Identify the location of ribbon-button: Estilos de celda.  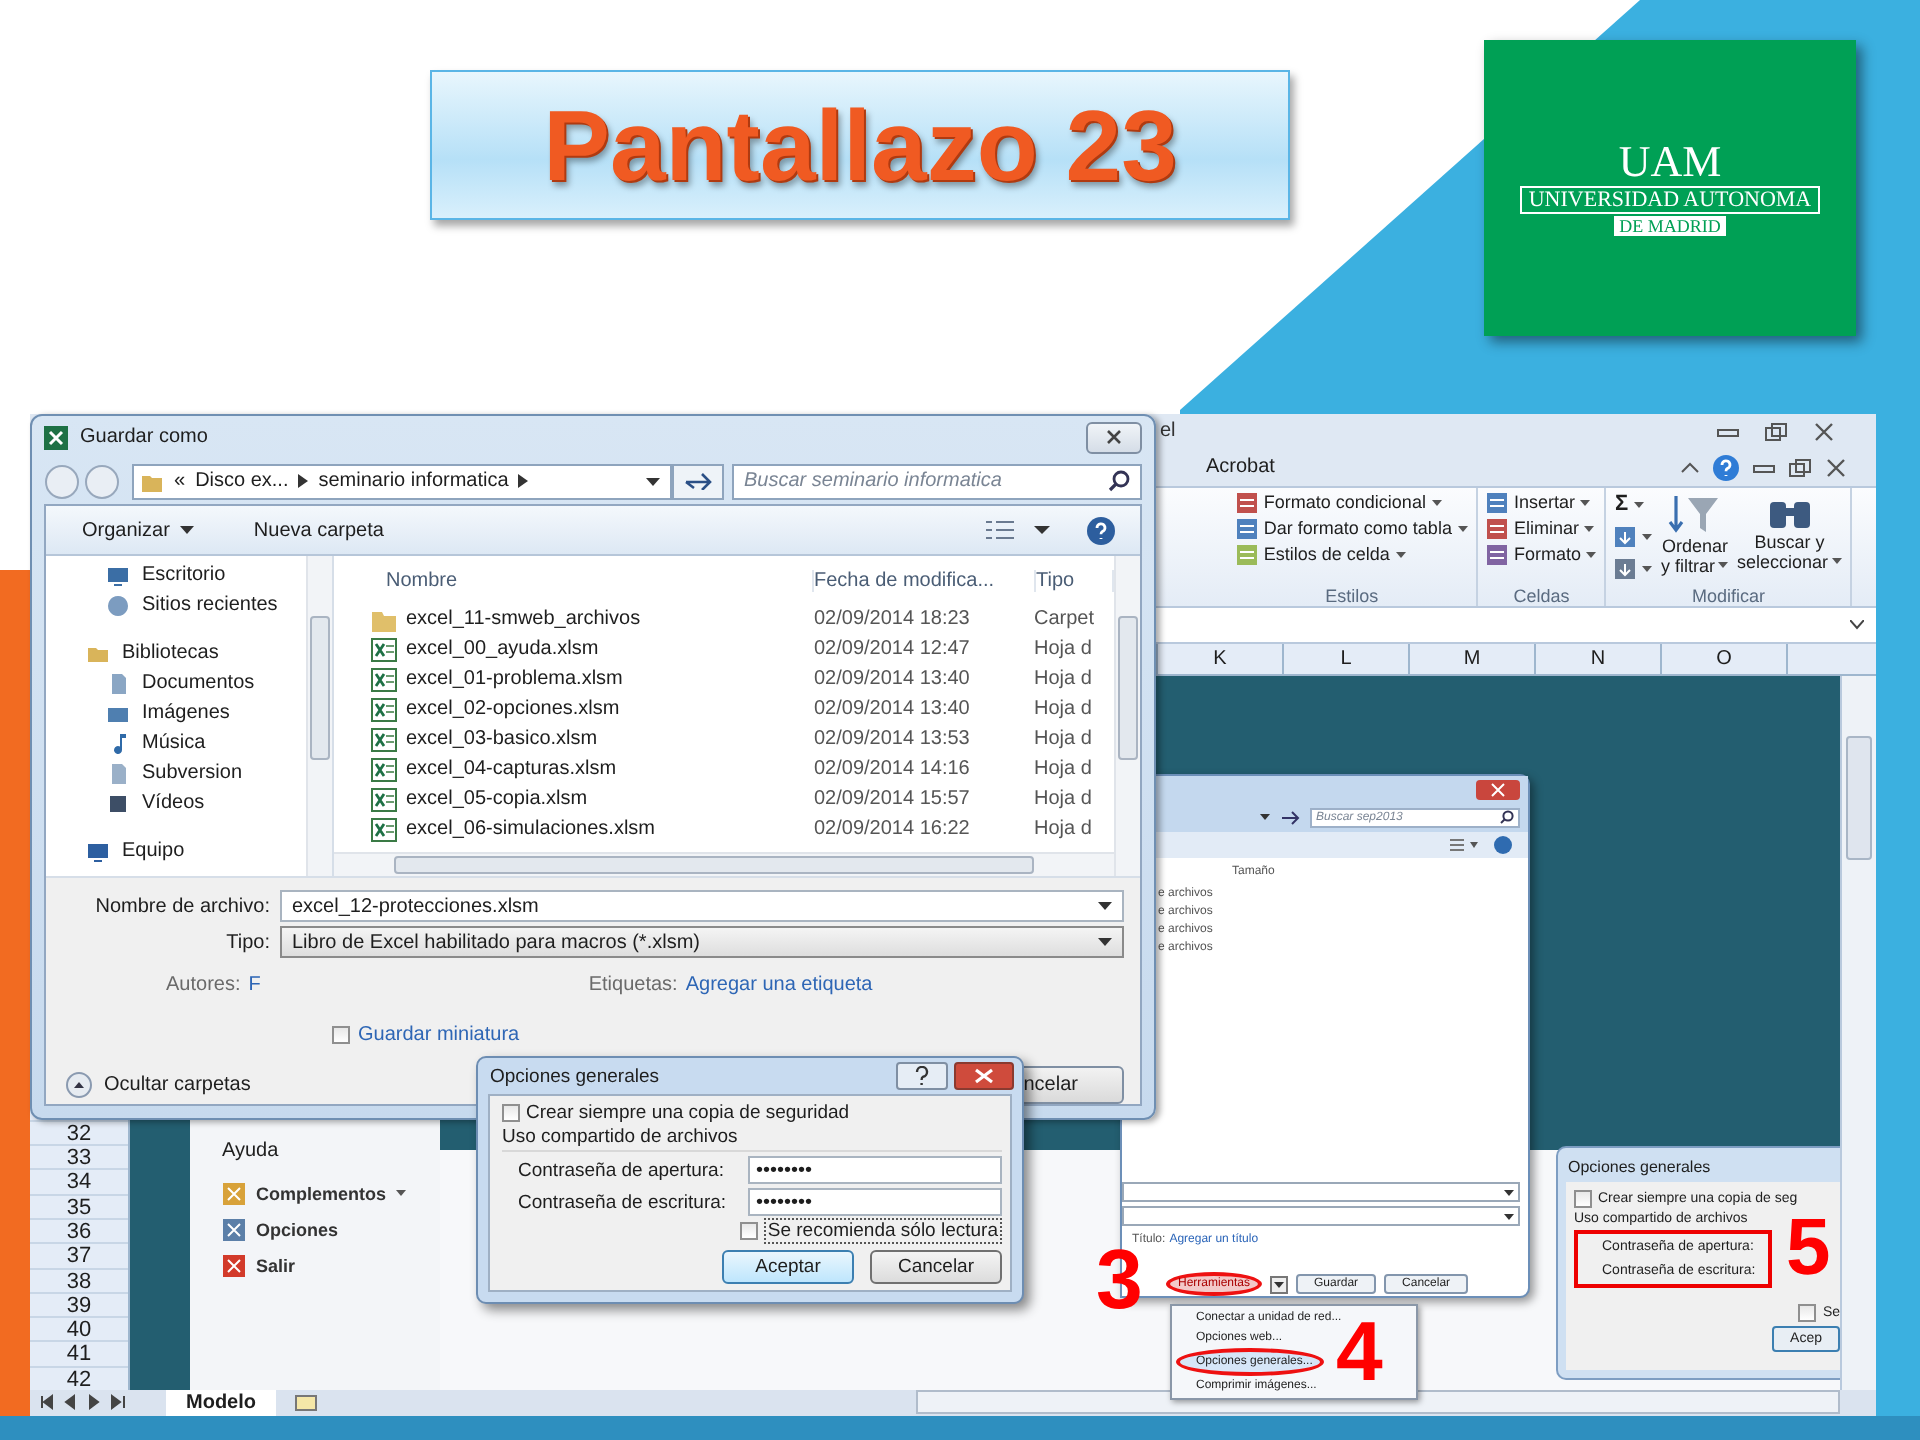
(1351, 554).